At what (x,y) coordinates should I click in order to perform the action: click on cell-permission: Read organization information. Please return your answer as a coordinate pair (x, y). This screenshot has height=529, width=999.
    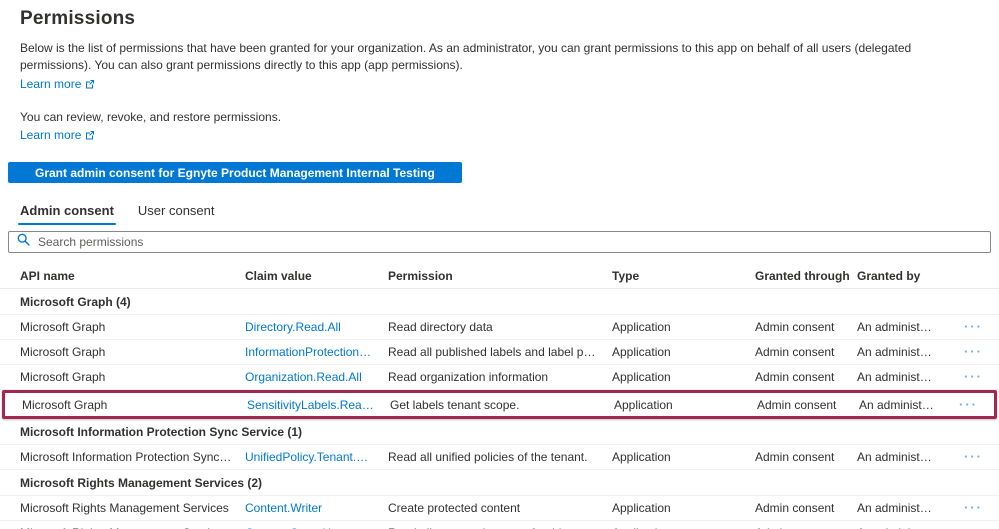
    Looking at the image, I should click on (468, 377).